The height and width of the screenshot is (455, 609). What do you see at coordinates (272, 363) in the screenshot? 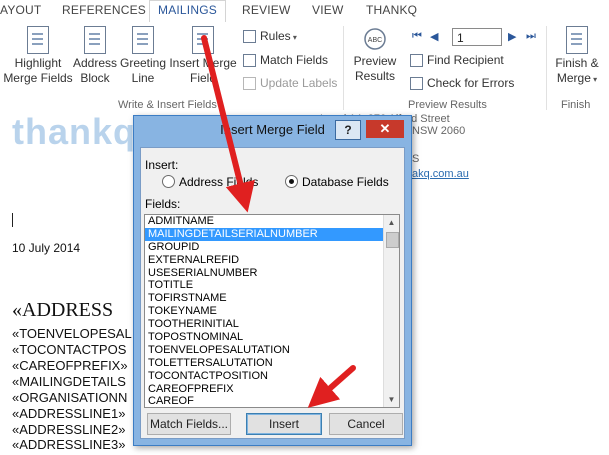
I see `list-item: TOLETTERSALUTATION` at bounding box center [272, 363].